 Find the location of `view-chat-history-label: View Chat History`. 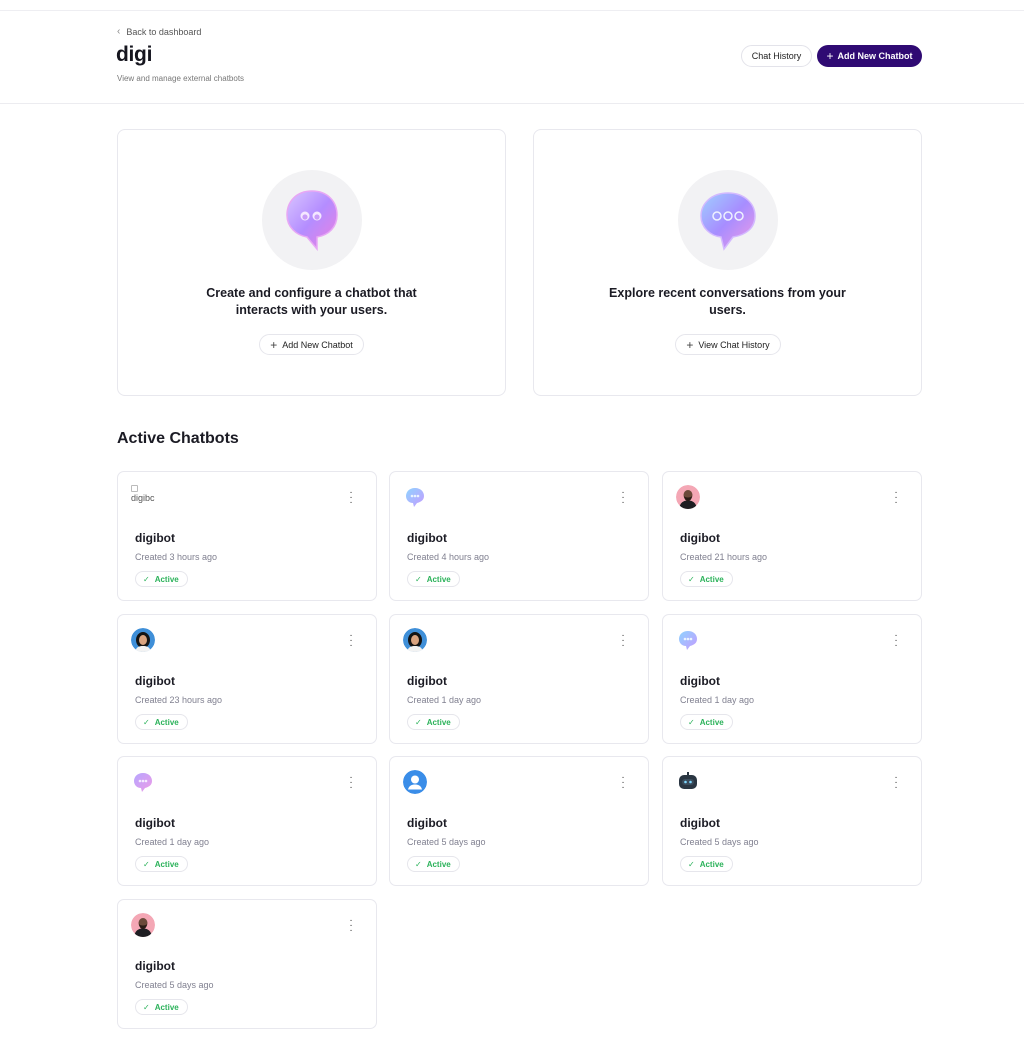

view-chat-history-label: View Chat History is located at coordinates (734, 344).